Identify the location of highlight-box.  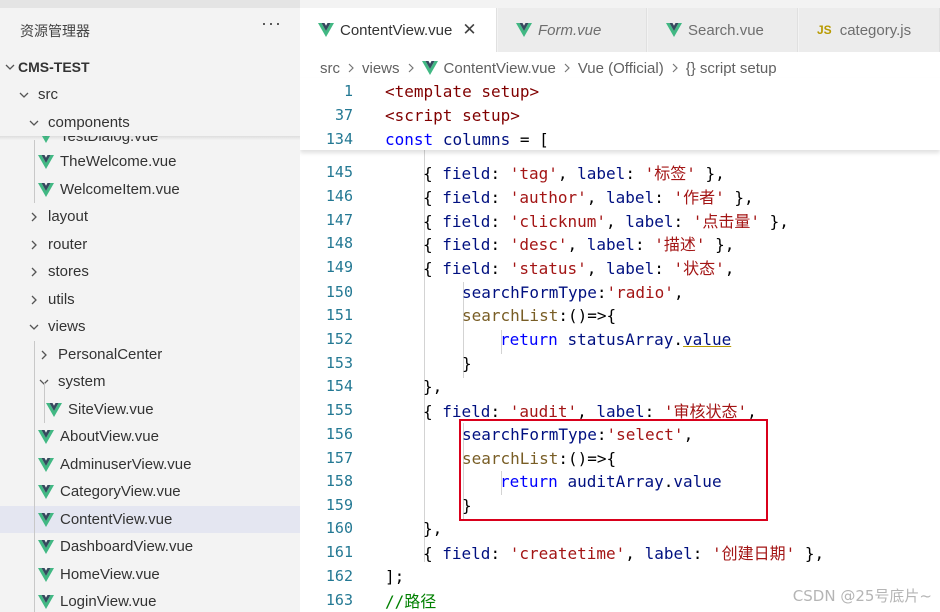
(613, 470).